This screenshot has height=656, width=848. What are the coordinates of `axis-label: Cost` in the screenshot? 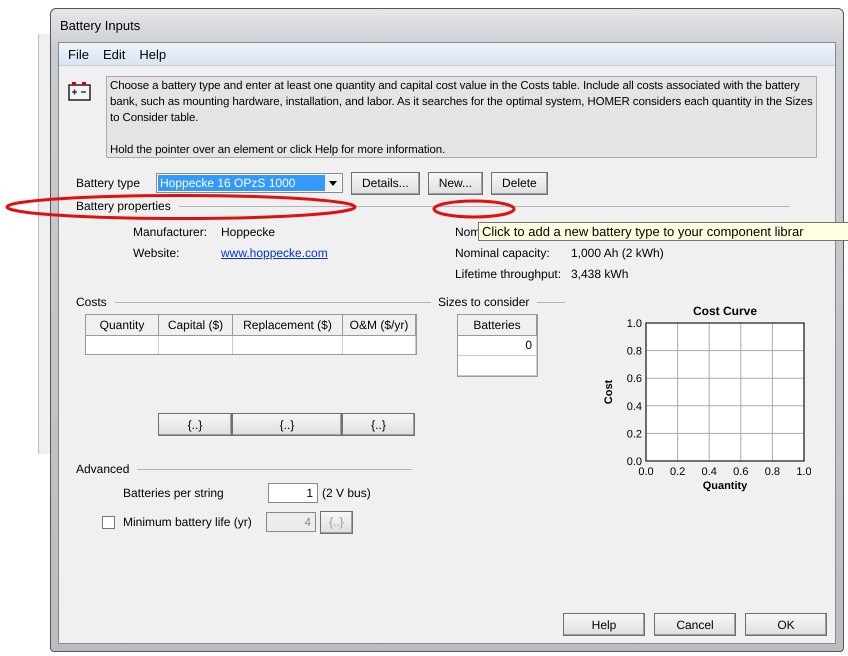 It's located at (609, 392).